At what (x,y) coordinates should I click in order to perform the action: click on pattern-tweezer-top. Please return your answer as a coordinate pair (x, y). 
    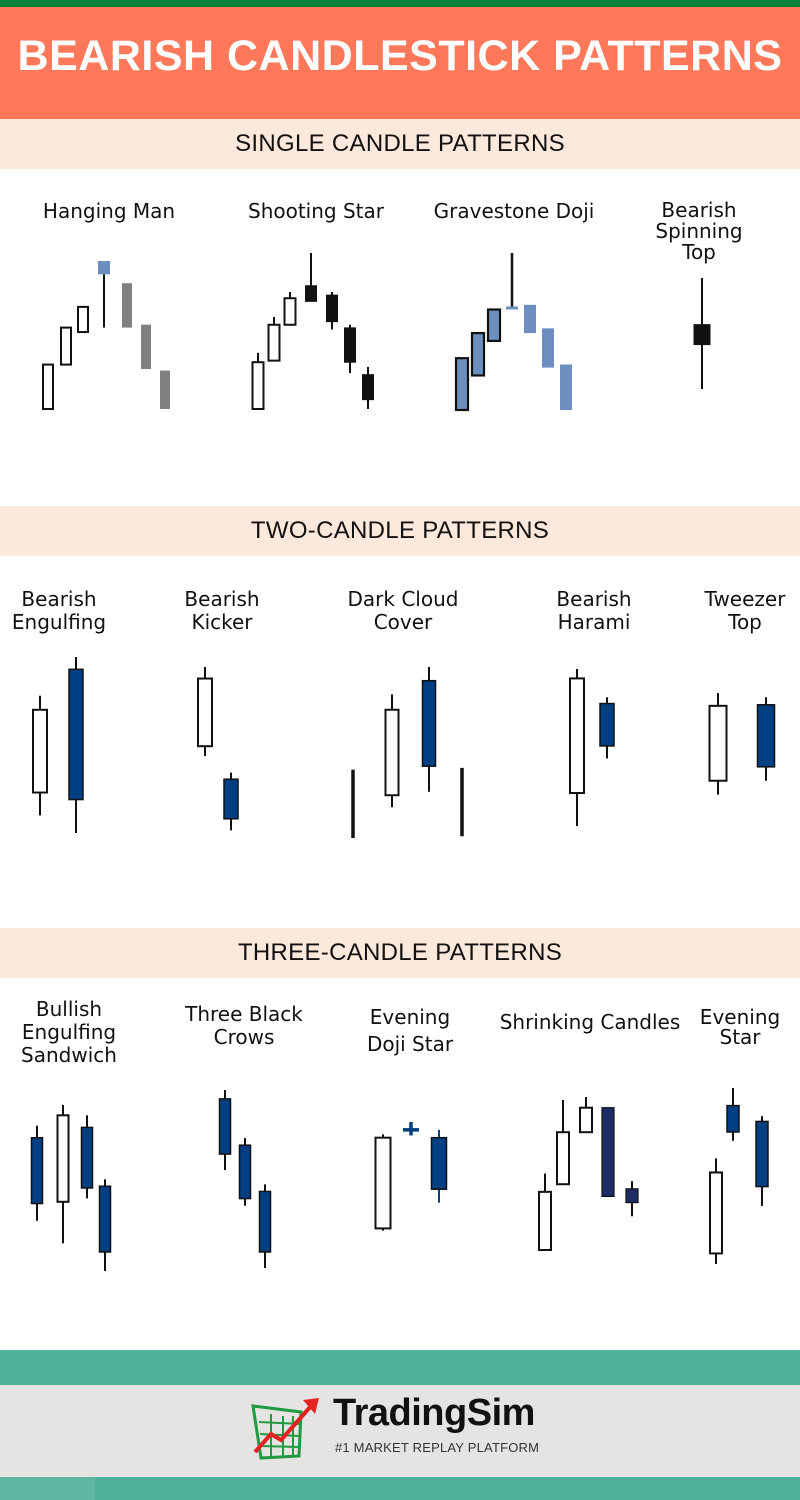
    Looking at the image, I should click on (742, 744).